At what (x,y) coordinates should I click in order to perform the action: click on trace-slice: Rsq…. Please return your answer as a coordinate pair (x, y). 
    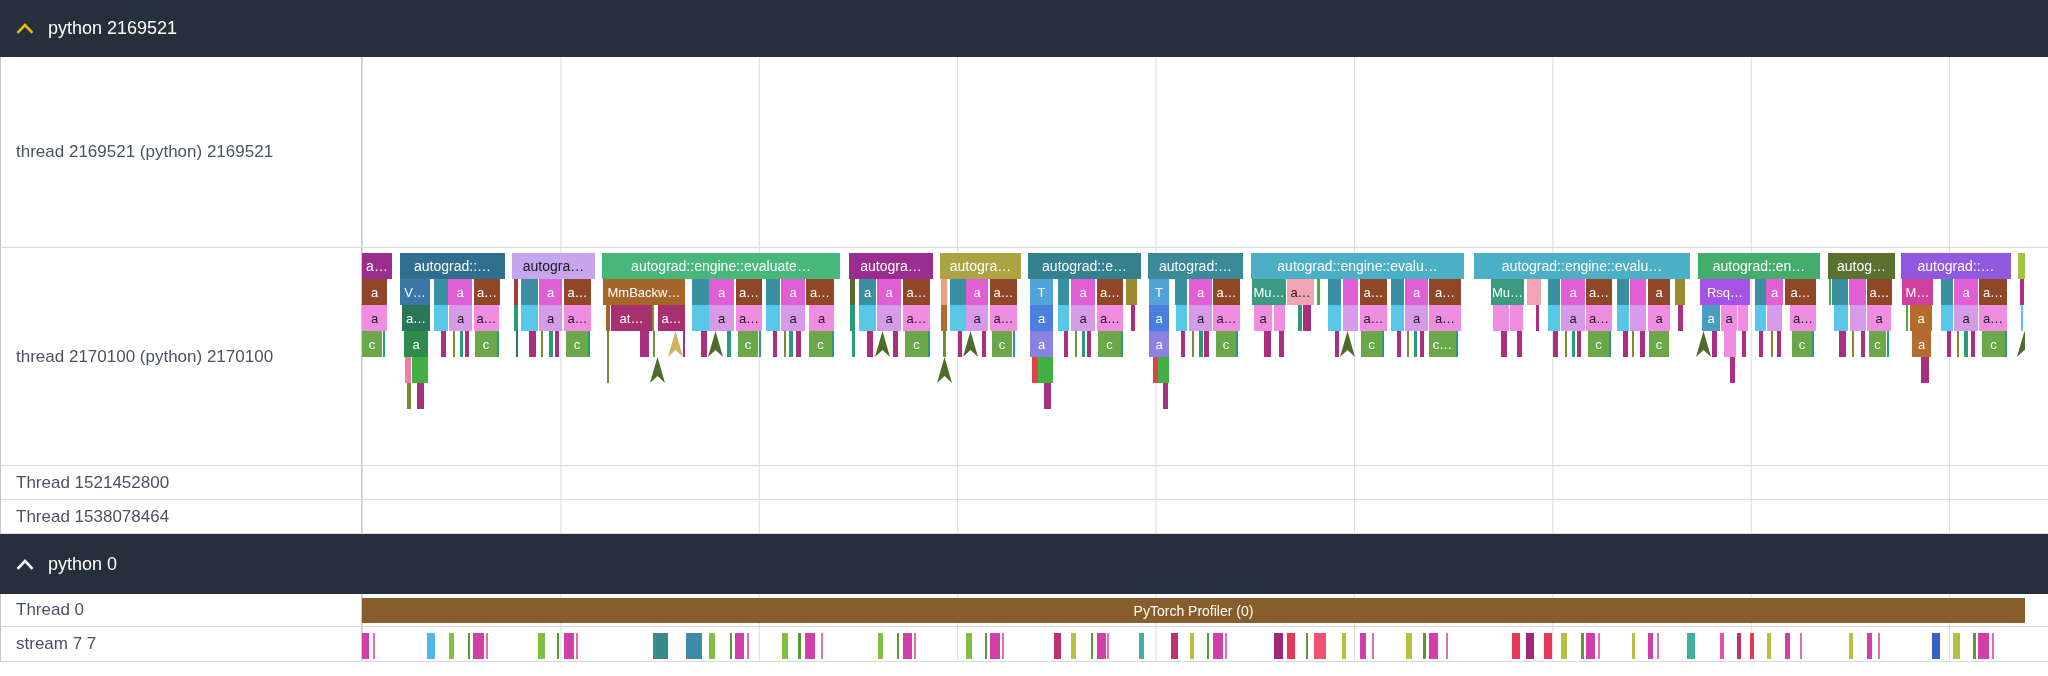
    Looking at the image, I should click on (1725, 292).